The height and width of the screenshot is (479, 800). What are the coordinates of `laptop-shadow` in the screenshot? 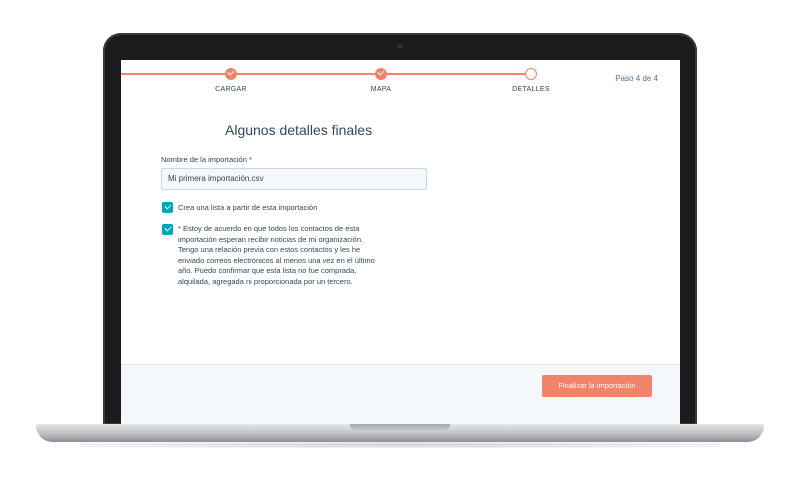 It's located at (400, 445).